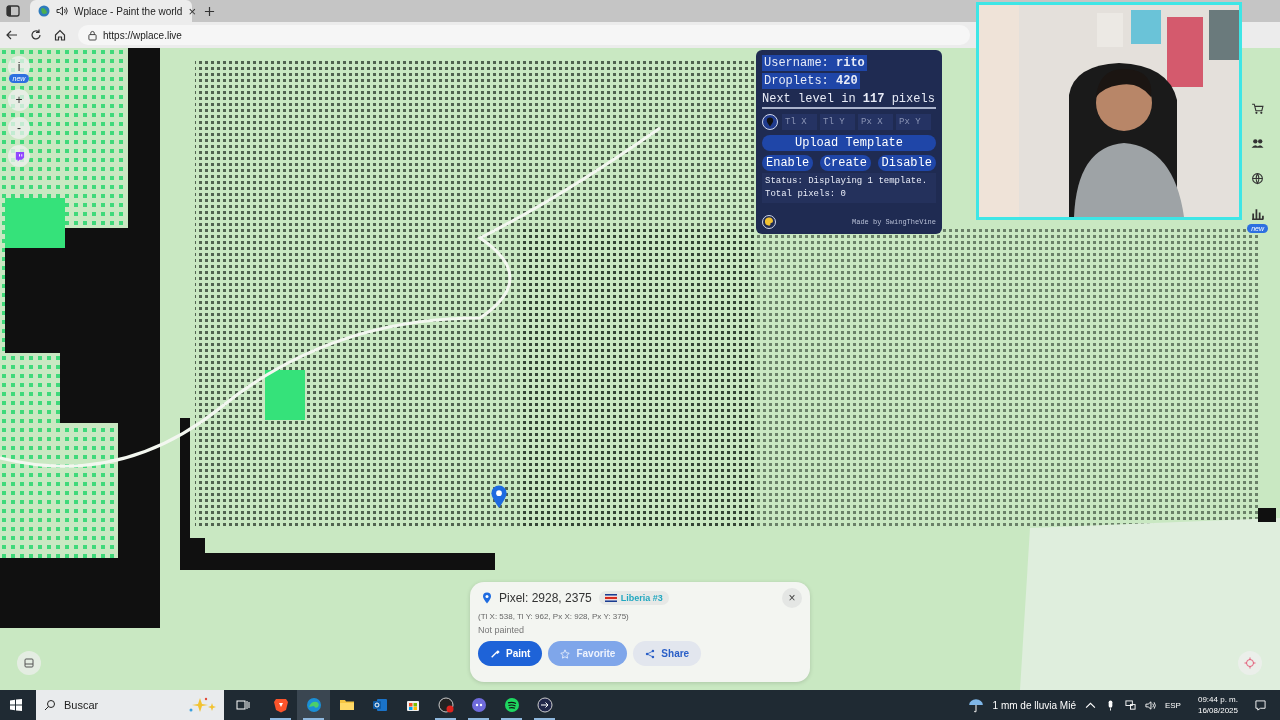 The height and width of the screenshot is (720, 1280). What do you see at coordinates (243, 705) in the screenshot?
I see `task-view-icon` at bounding box center [243, 705].